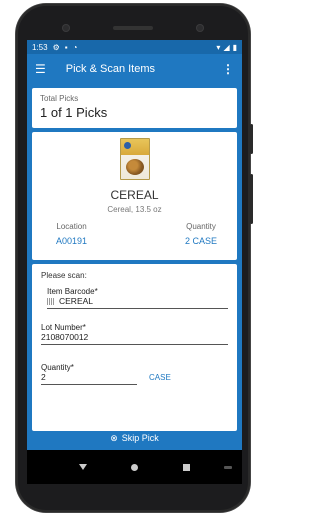 The width and height of the screenshot is (320, 516). I want to click on notification-icon: ▪, so click(66, 47).